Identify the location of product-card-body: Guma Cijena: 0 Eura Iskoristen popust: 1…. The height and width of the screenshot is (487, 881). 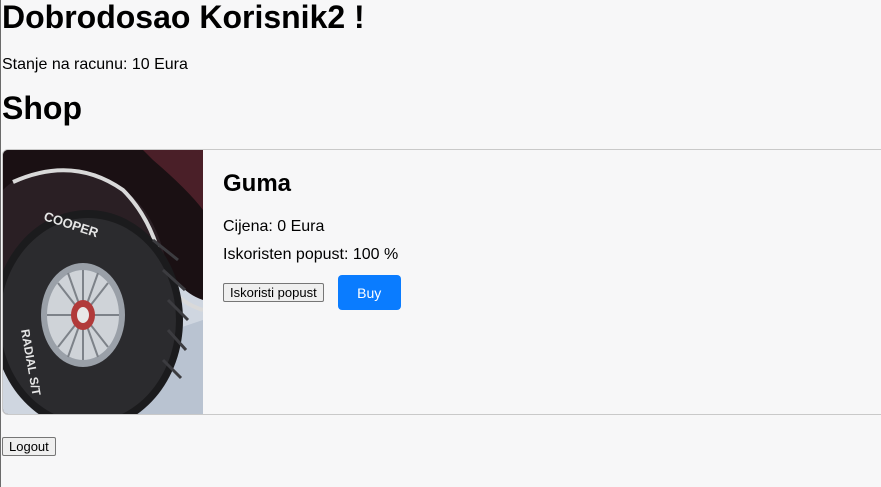
(312, 239).